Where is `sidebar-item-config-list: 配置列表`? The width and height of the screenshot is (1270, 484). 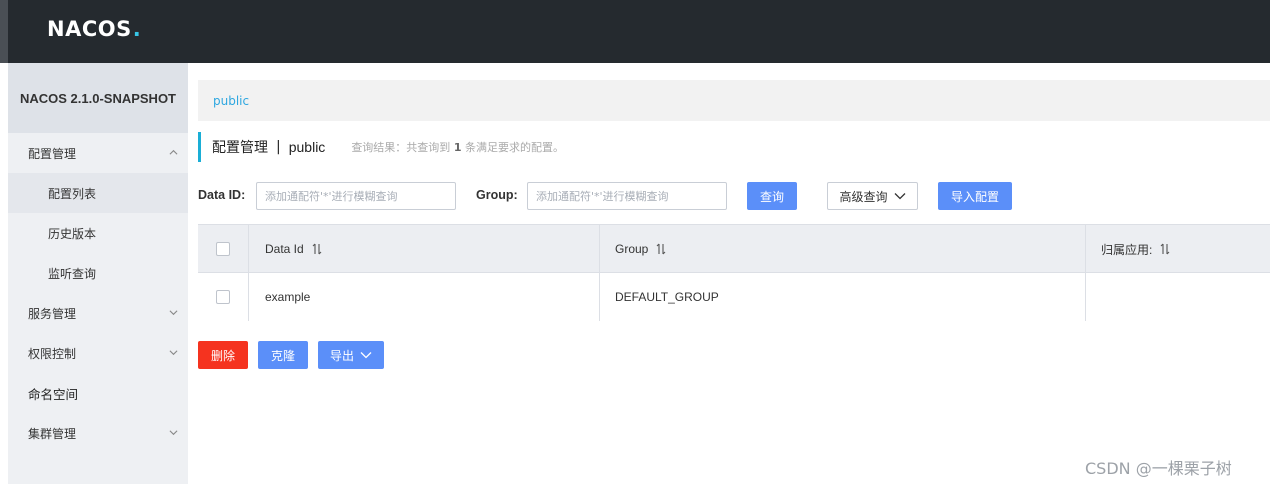
sidebar-item-config-list: 配置列表 is located at coordinates (98, 193).